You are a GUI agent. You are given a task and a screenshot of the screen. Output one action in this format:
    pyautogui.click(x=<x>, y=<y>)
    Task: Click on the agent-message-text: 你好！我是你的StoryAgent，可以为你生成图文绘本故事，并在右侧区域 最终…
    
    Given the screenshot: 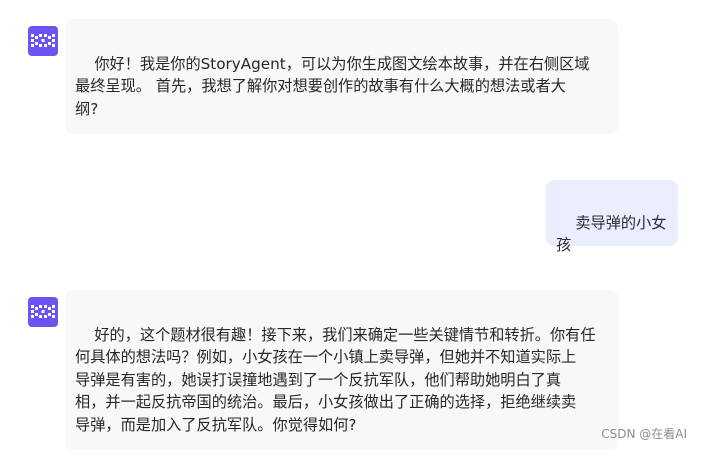 What is the action you would take?
    pyautogui.click(x=332, y=86)
    